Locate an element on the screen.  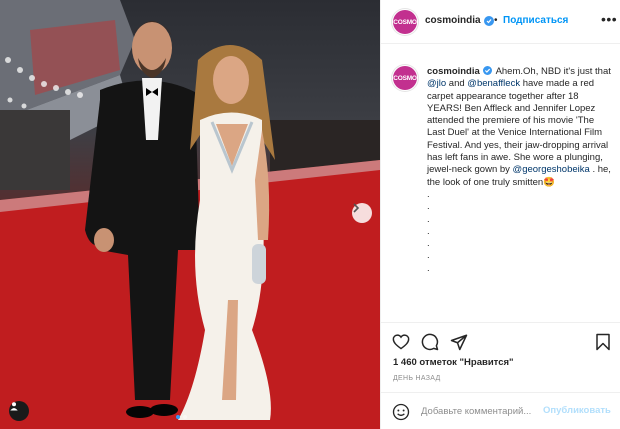
avatar: COSMO is located at coordinates (405, 22).